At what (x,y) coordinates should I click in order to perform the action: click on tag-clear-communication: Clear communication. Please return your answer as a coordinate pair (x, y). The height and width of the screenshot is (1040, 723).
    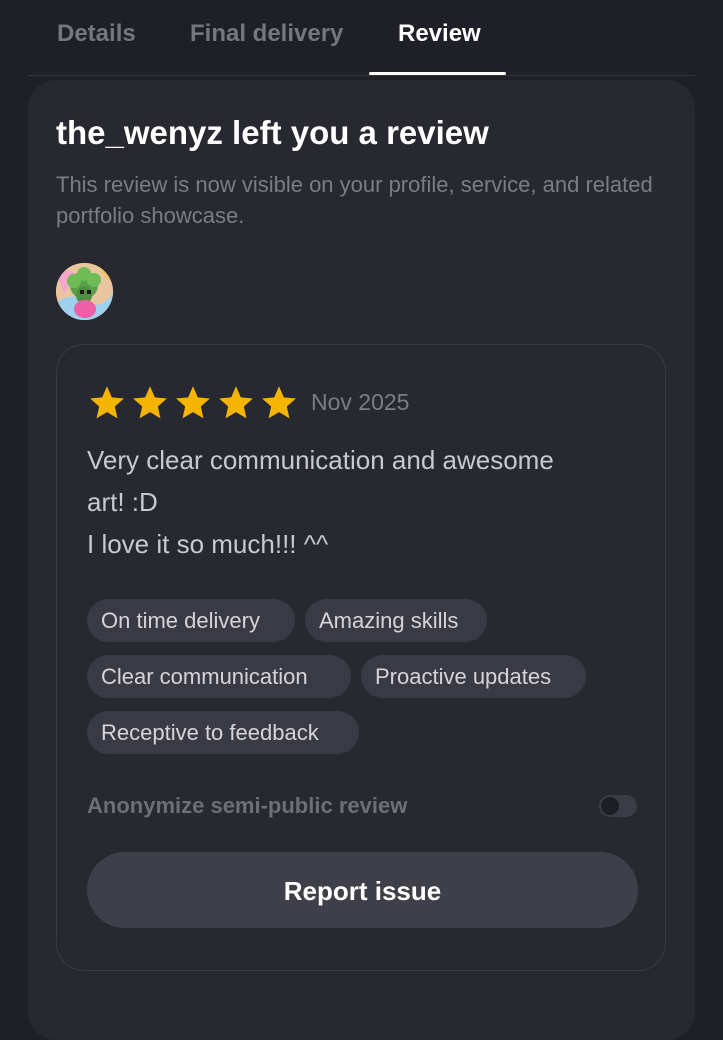
    Looking at the image, I should click on (219, 676).